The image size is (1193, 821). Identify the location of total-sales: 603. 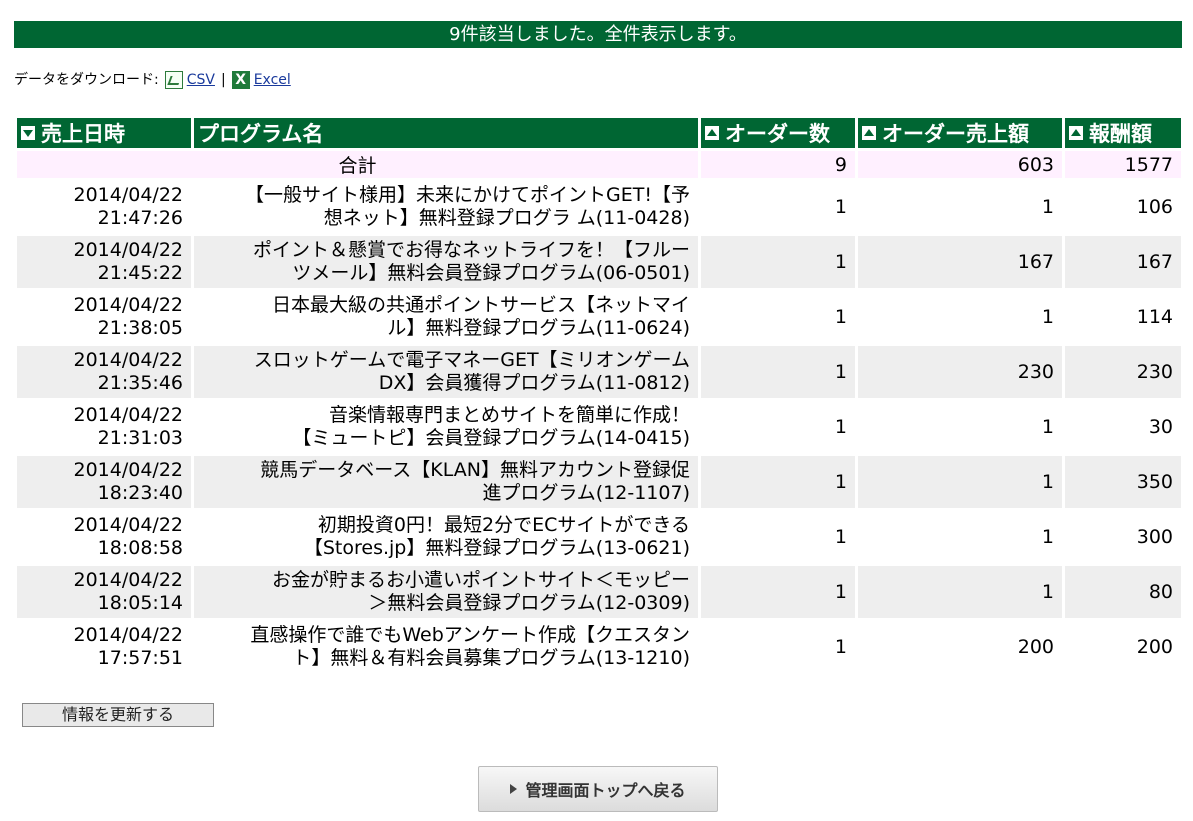
(960, 164).